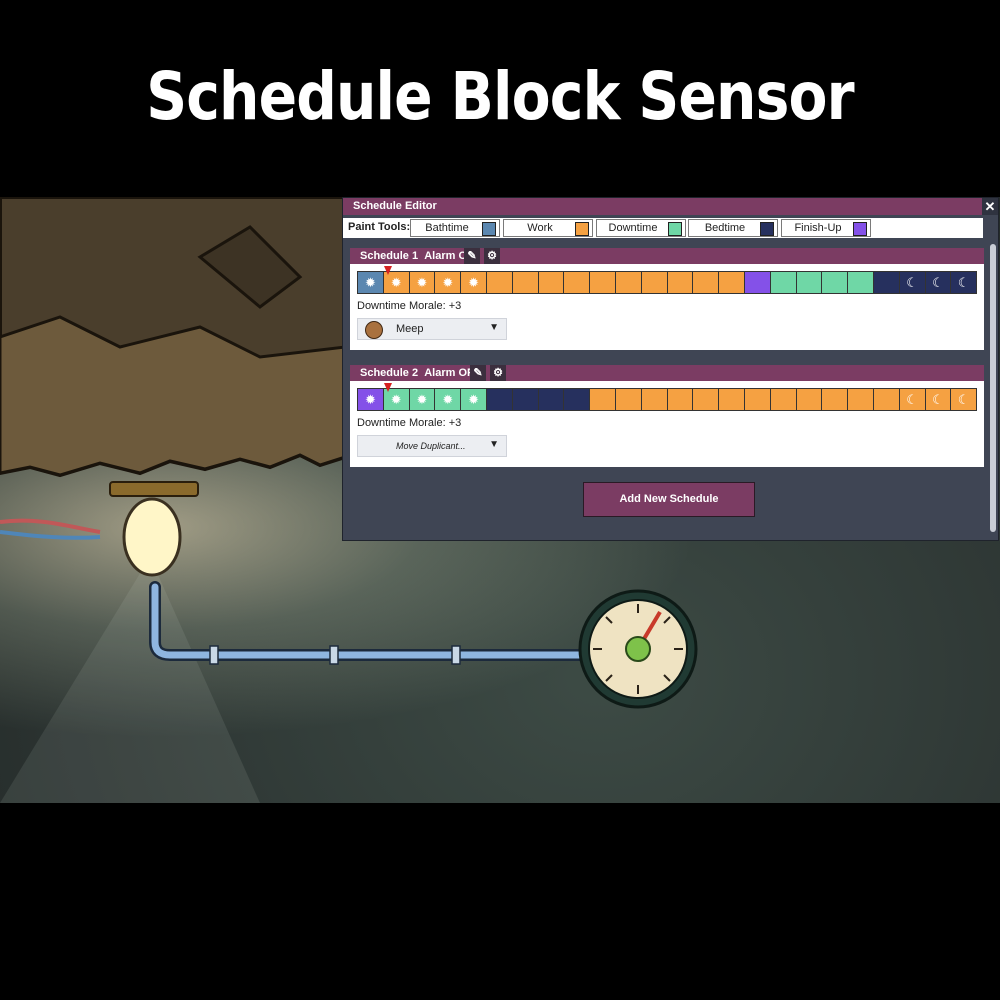 The width and height of the screenshot is (1000, 1000). What do you see at coordinates (494, 327) in the screenshot?
I see `caret-down-icon: ▼` at bounding box center [494, 327].